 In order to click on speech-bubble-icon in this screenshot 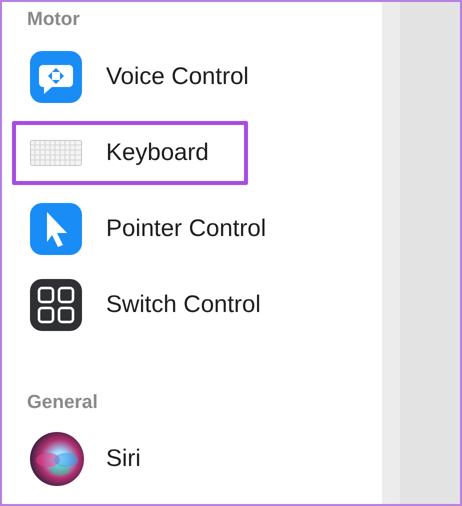, I will do `click(56, 77)`.